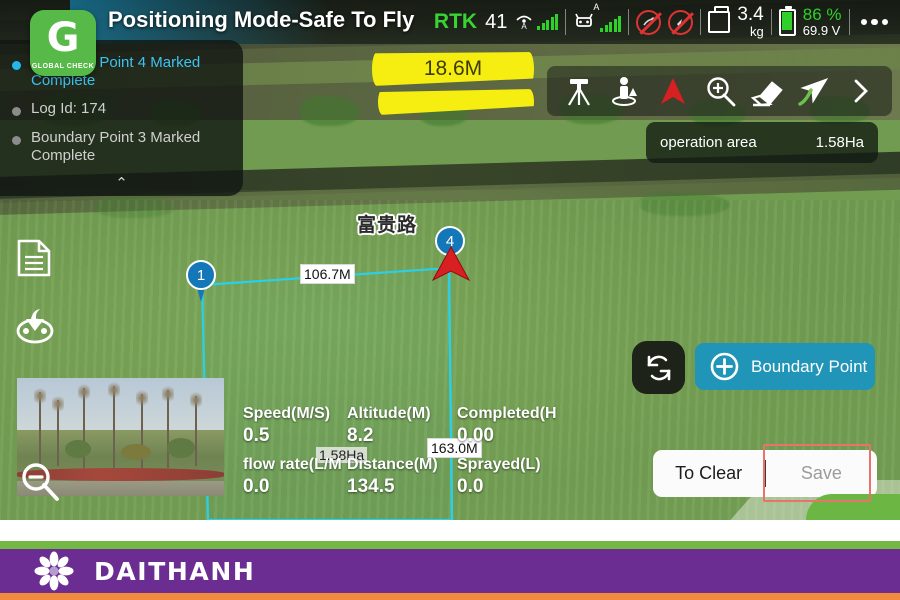 Image resolution: width=900 pixels, height=600 pixels. I want to click on marker-label: 1, so click(201, 275).